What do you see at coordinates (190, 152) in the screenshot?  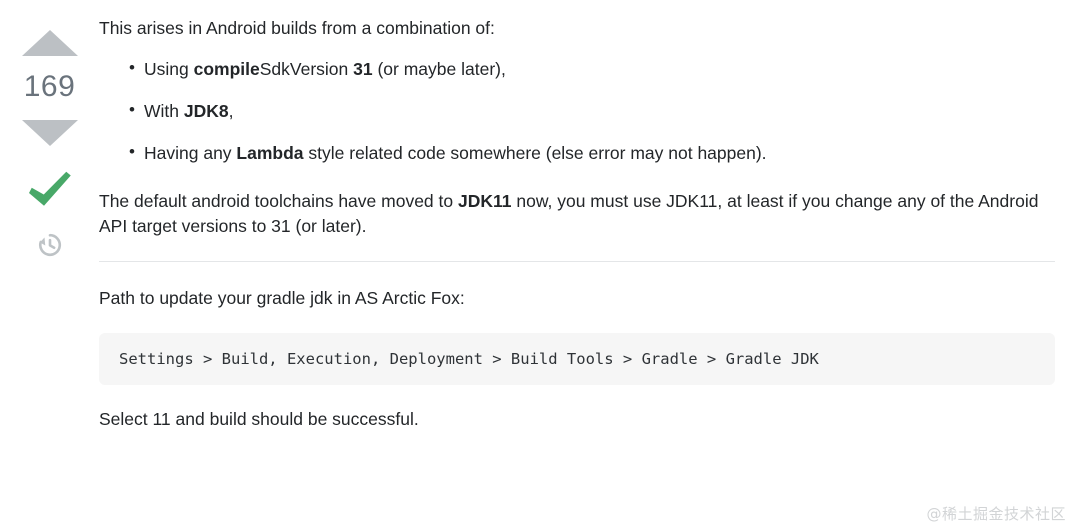 I see `list-item-text-part: Having any` at bounding box center [190, 152].